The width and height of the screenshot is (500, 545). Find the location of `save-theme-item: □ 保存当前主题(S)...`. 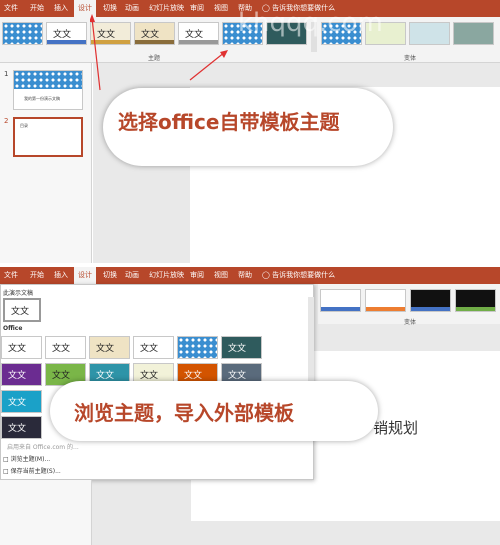

save-theme-item: □ 保存当前主题(S)... is located at coordinates (32, 470).